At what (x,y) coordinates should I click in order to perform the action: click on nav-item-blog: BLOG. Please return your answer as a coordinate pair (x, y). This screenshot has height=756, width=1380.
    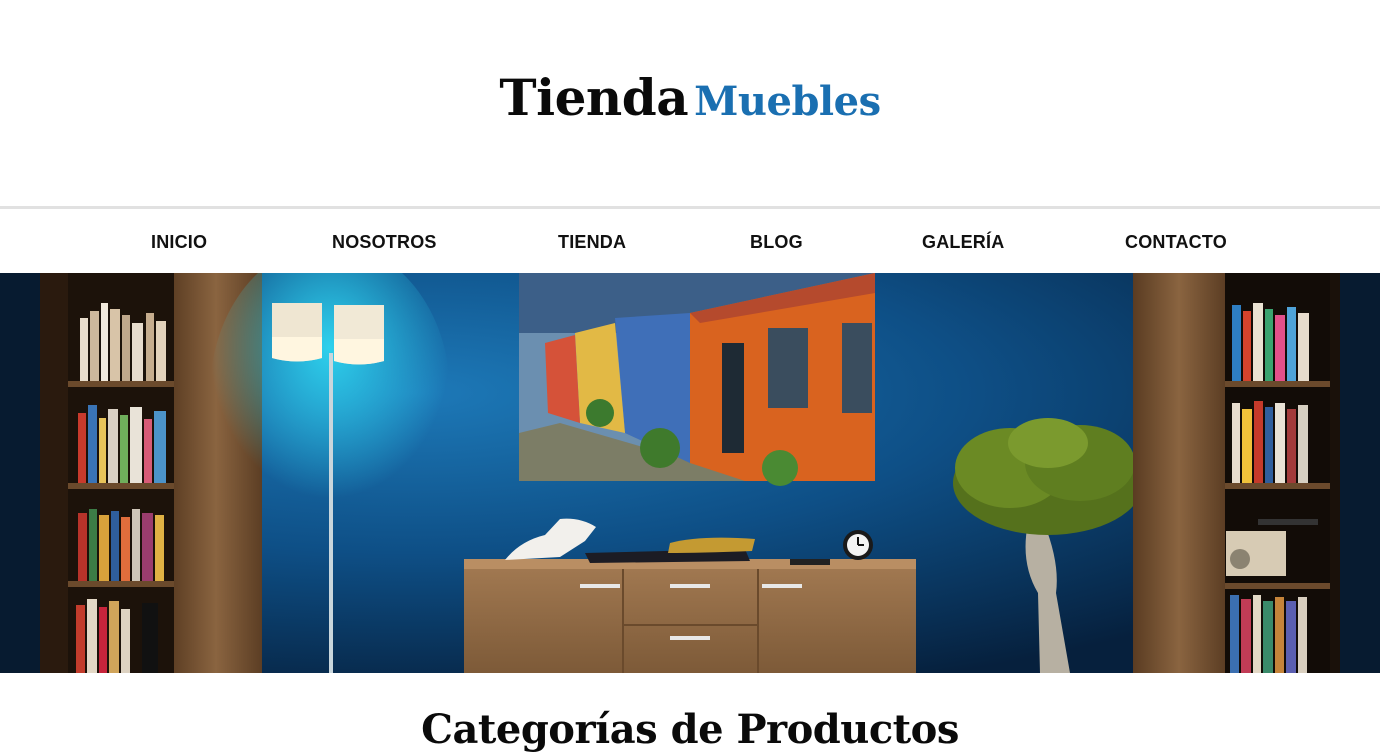
    Looking at the image, I should click on (776, 242).